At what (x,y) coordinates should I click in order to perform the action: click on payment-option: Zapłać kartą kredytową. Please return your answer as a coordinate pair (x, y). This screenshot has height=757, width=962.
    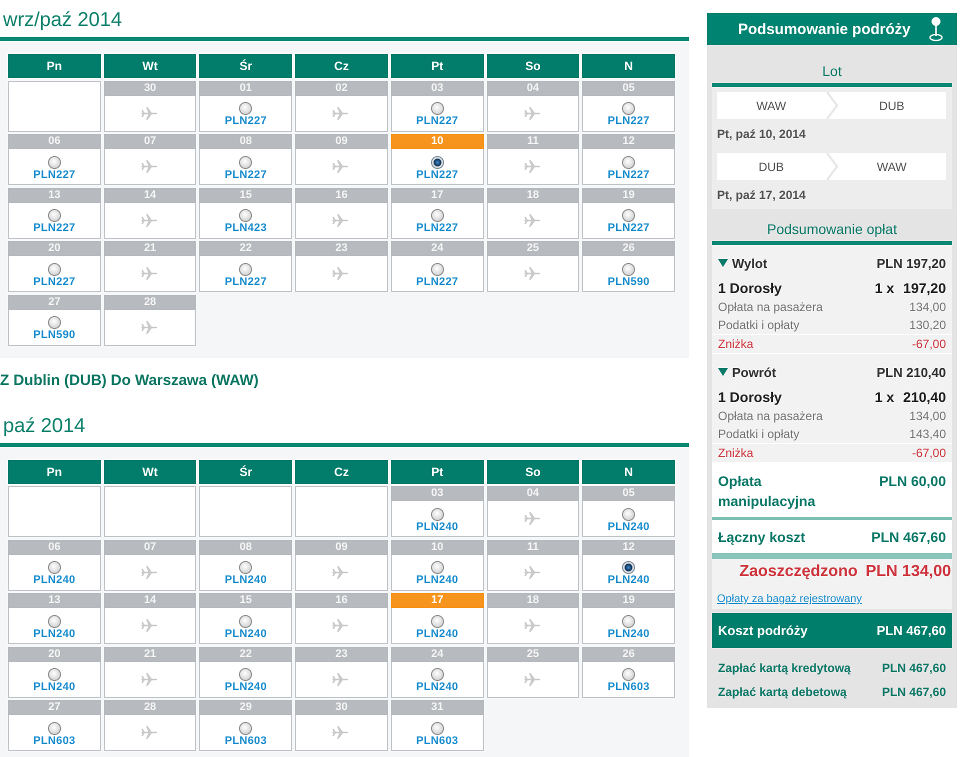
    Looking at the image, I should click on (784, 668).